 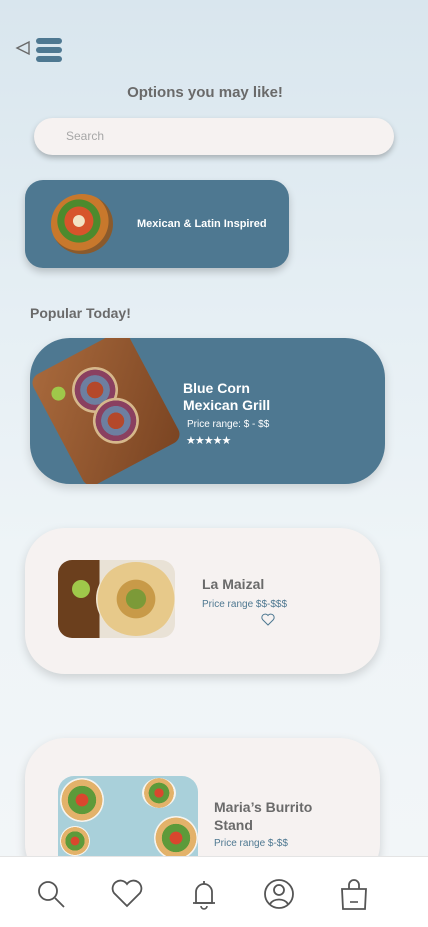 I want to click on bottom-nav, so click(x=214, y=891).